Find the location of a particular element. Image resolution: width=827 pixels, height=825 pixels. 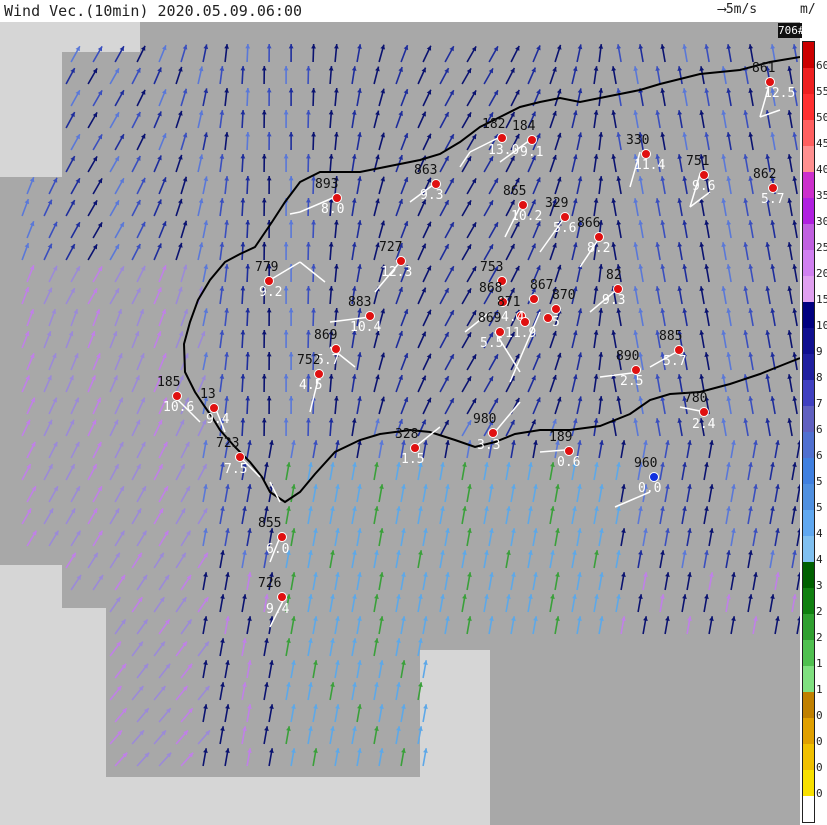

station-id: 726 is located at coordinates (269, 583).